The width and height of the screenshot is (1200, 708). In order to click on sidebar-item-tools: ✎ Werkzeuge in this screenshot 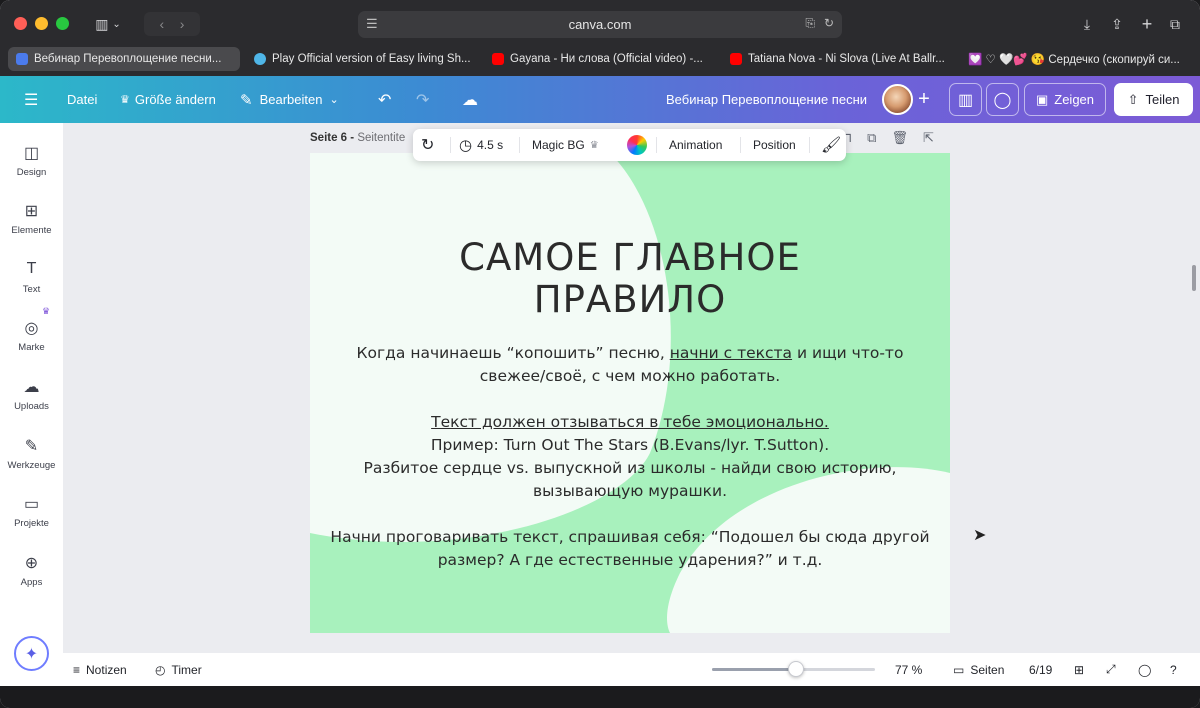, I will do `click(31, 453)`.